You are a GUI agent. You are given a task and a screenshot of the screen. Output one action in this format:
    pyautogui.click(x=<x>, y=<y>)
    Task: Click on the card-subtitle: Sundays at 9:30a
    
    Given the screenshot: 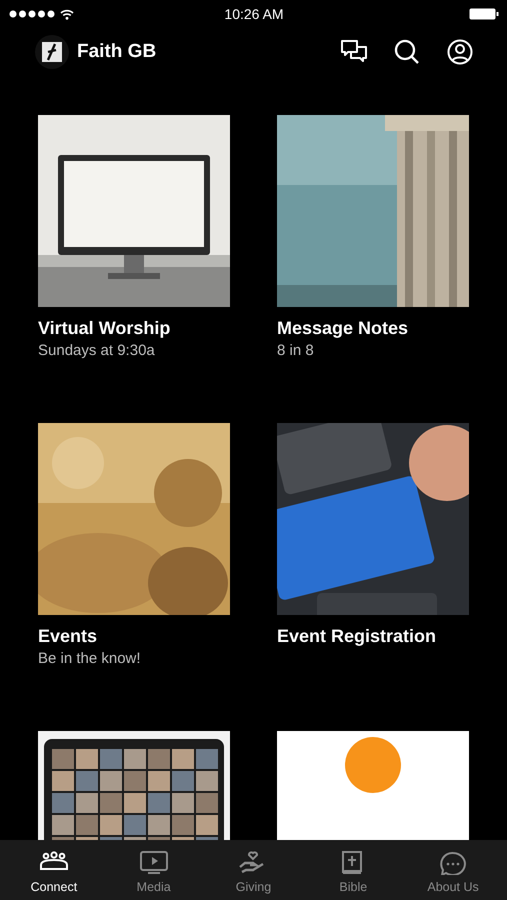 What is the action you would take?
    pyautogui.click(x=97, y=350)
    